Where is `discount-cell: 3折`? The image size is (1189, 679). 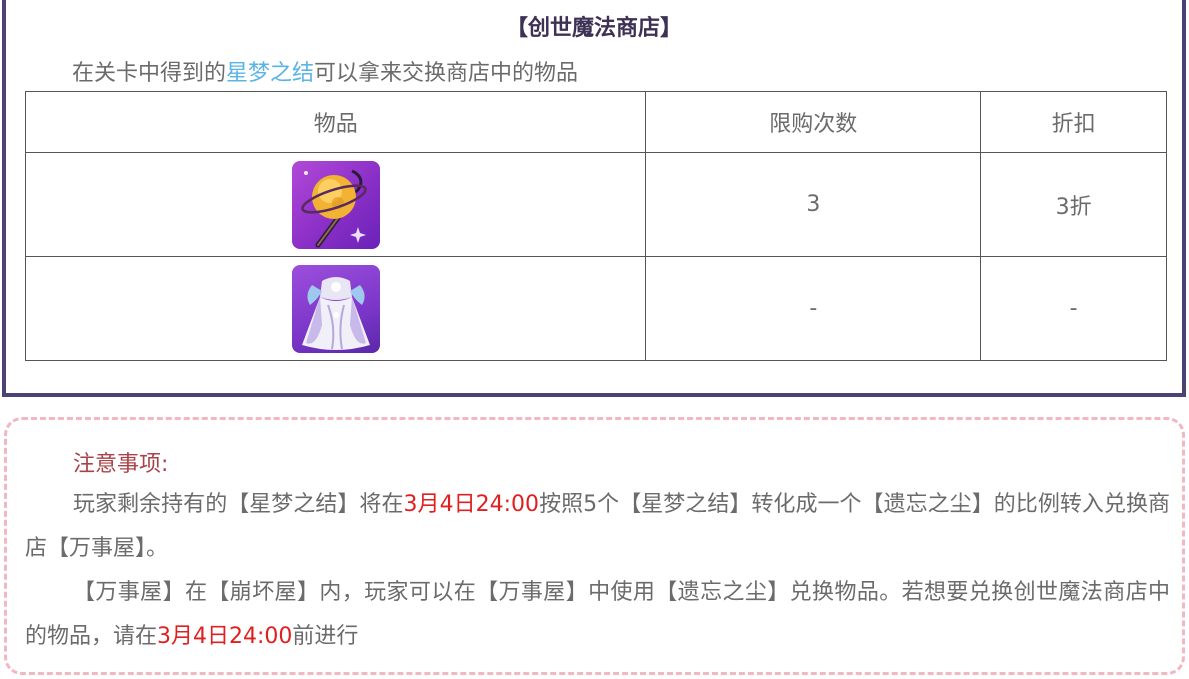
discount-cell: 3折 is located at coordinates (1073, 204).